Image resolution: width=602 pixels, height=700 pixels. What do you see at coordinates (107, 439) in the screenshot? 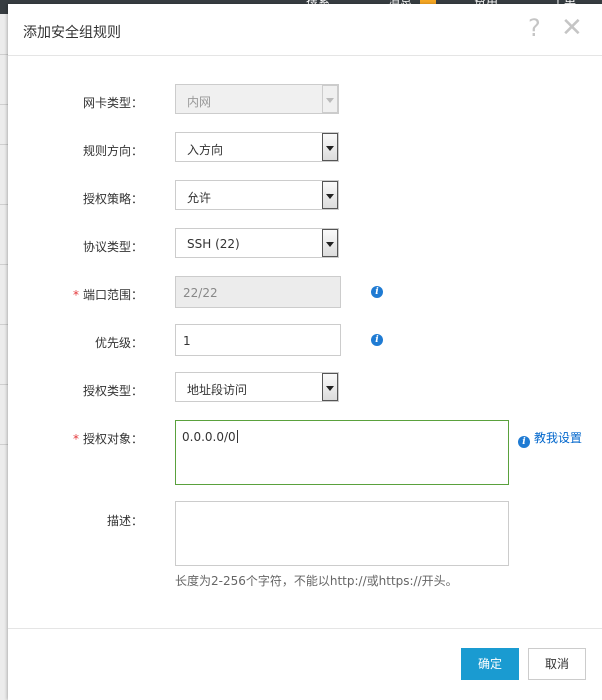
I see `auth-object-label: * 授权对象：` at bounding box center [107, 439].